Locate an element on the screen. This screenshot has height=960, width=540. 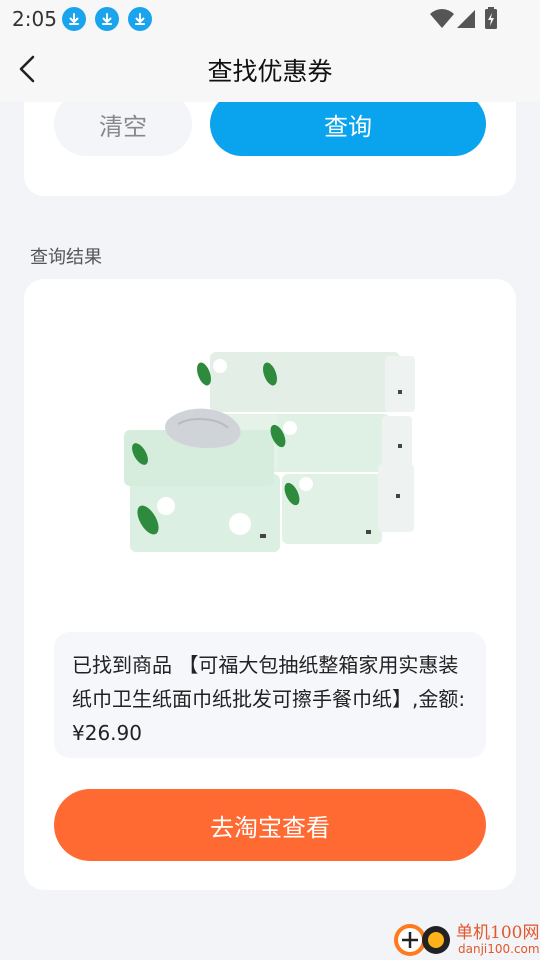
app-bar: 查找优惠券 is located at coordinates (270, 69).